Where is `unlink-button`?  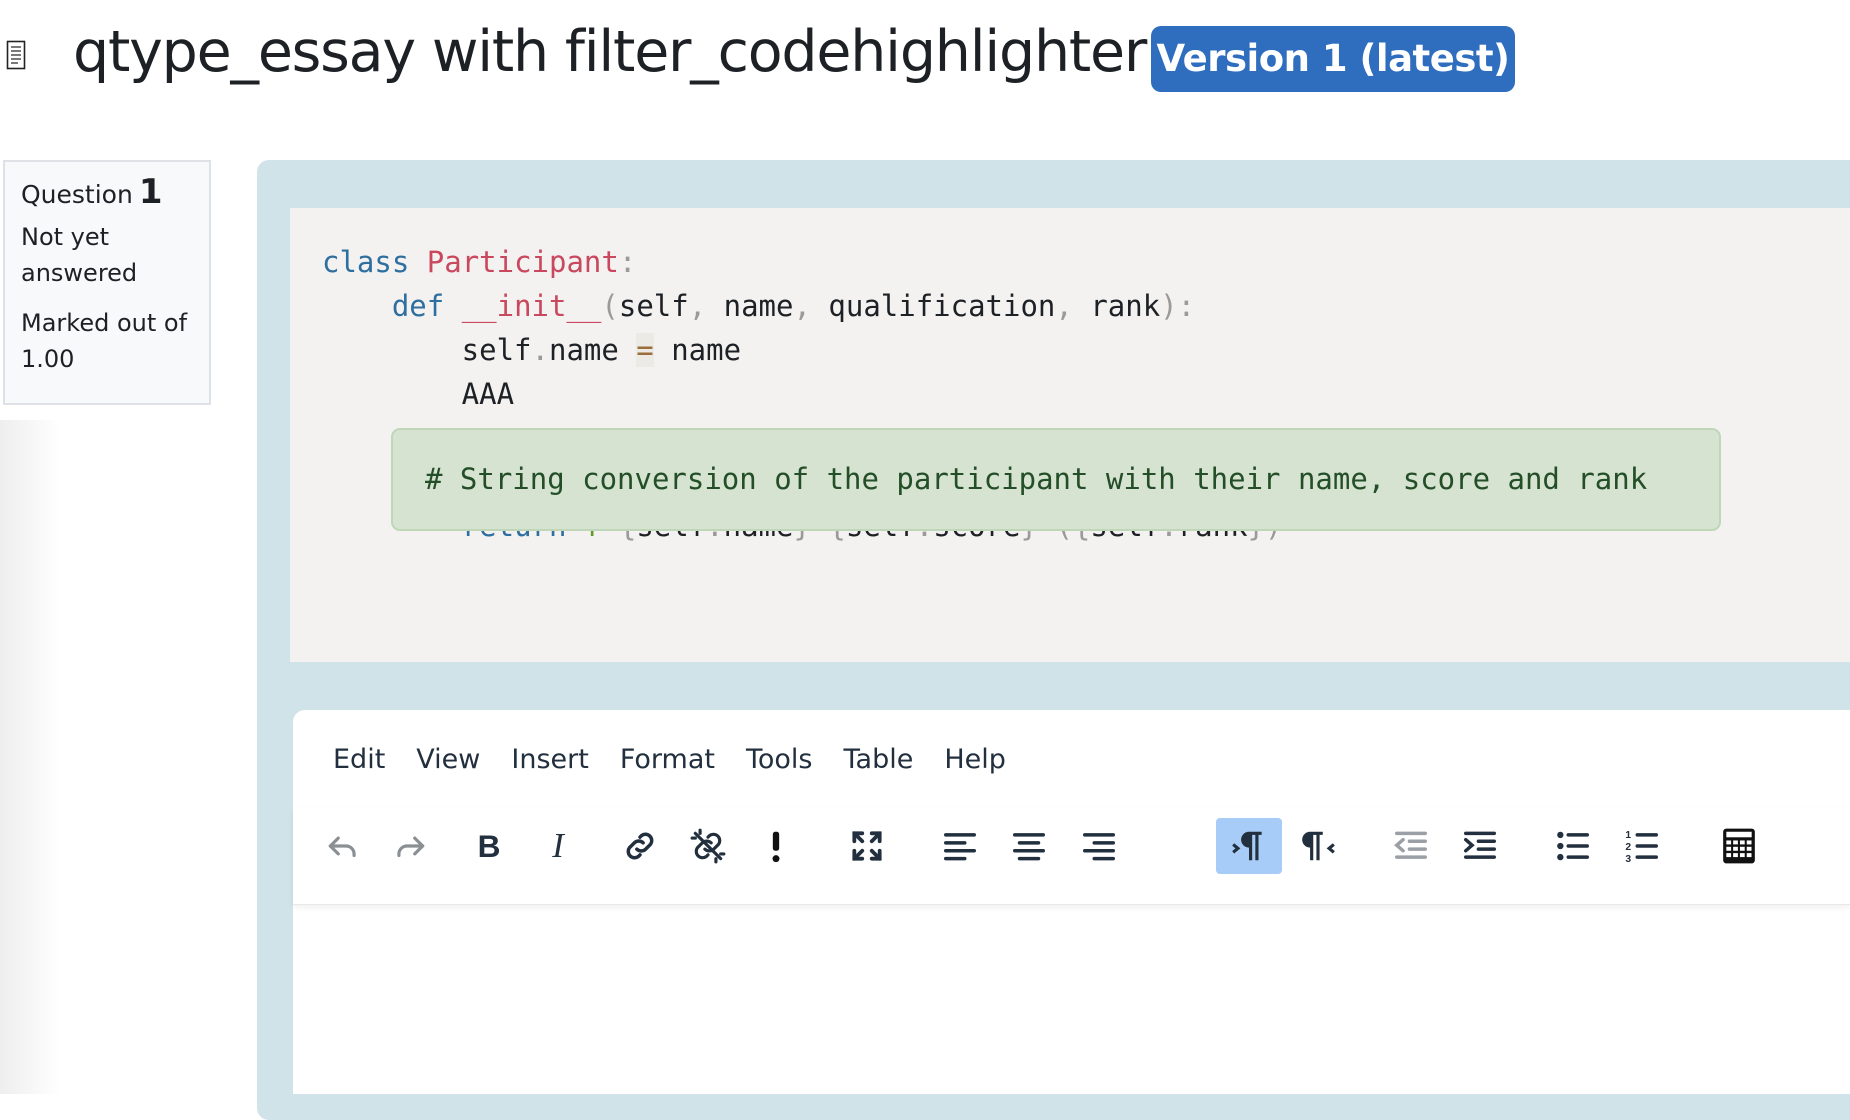 unlink-button is located at coordinates (708, 846).